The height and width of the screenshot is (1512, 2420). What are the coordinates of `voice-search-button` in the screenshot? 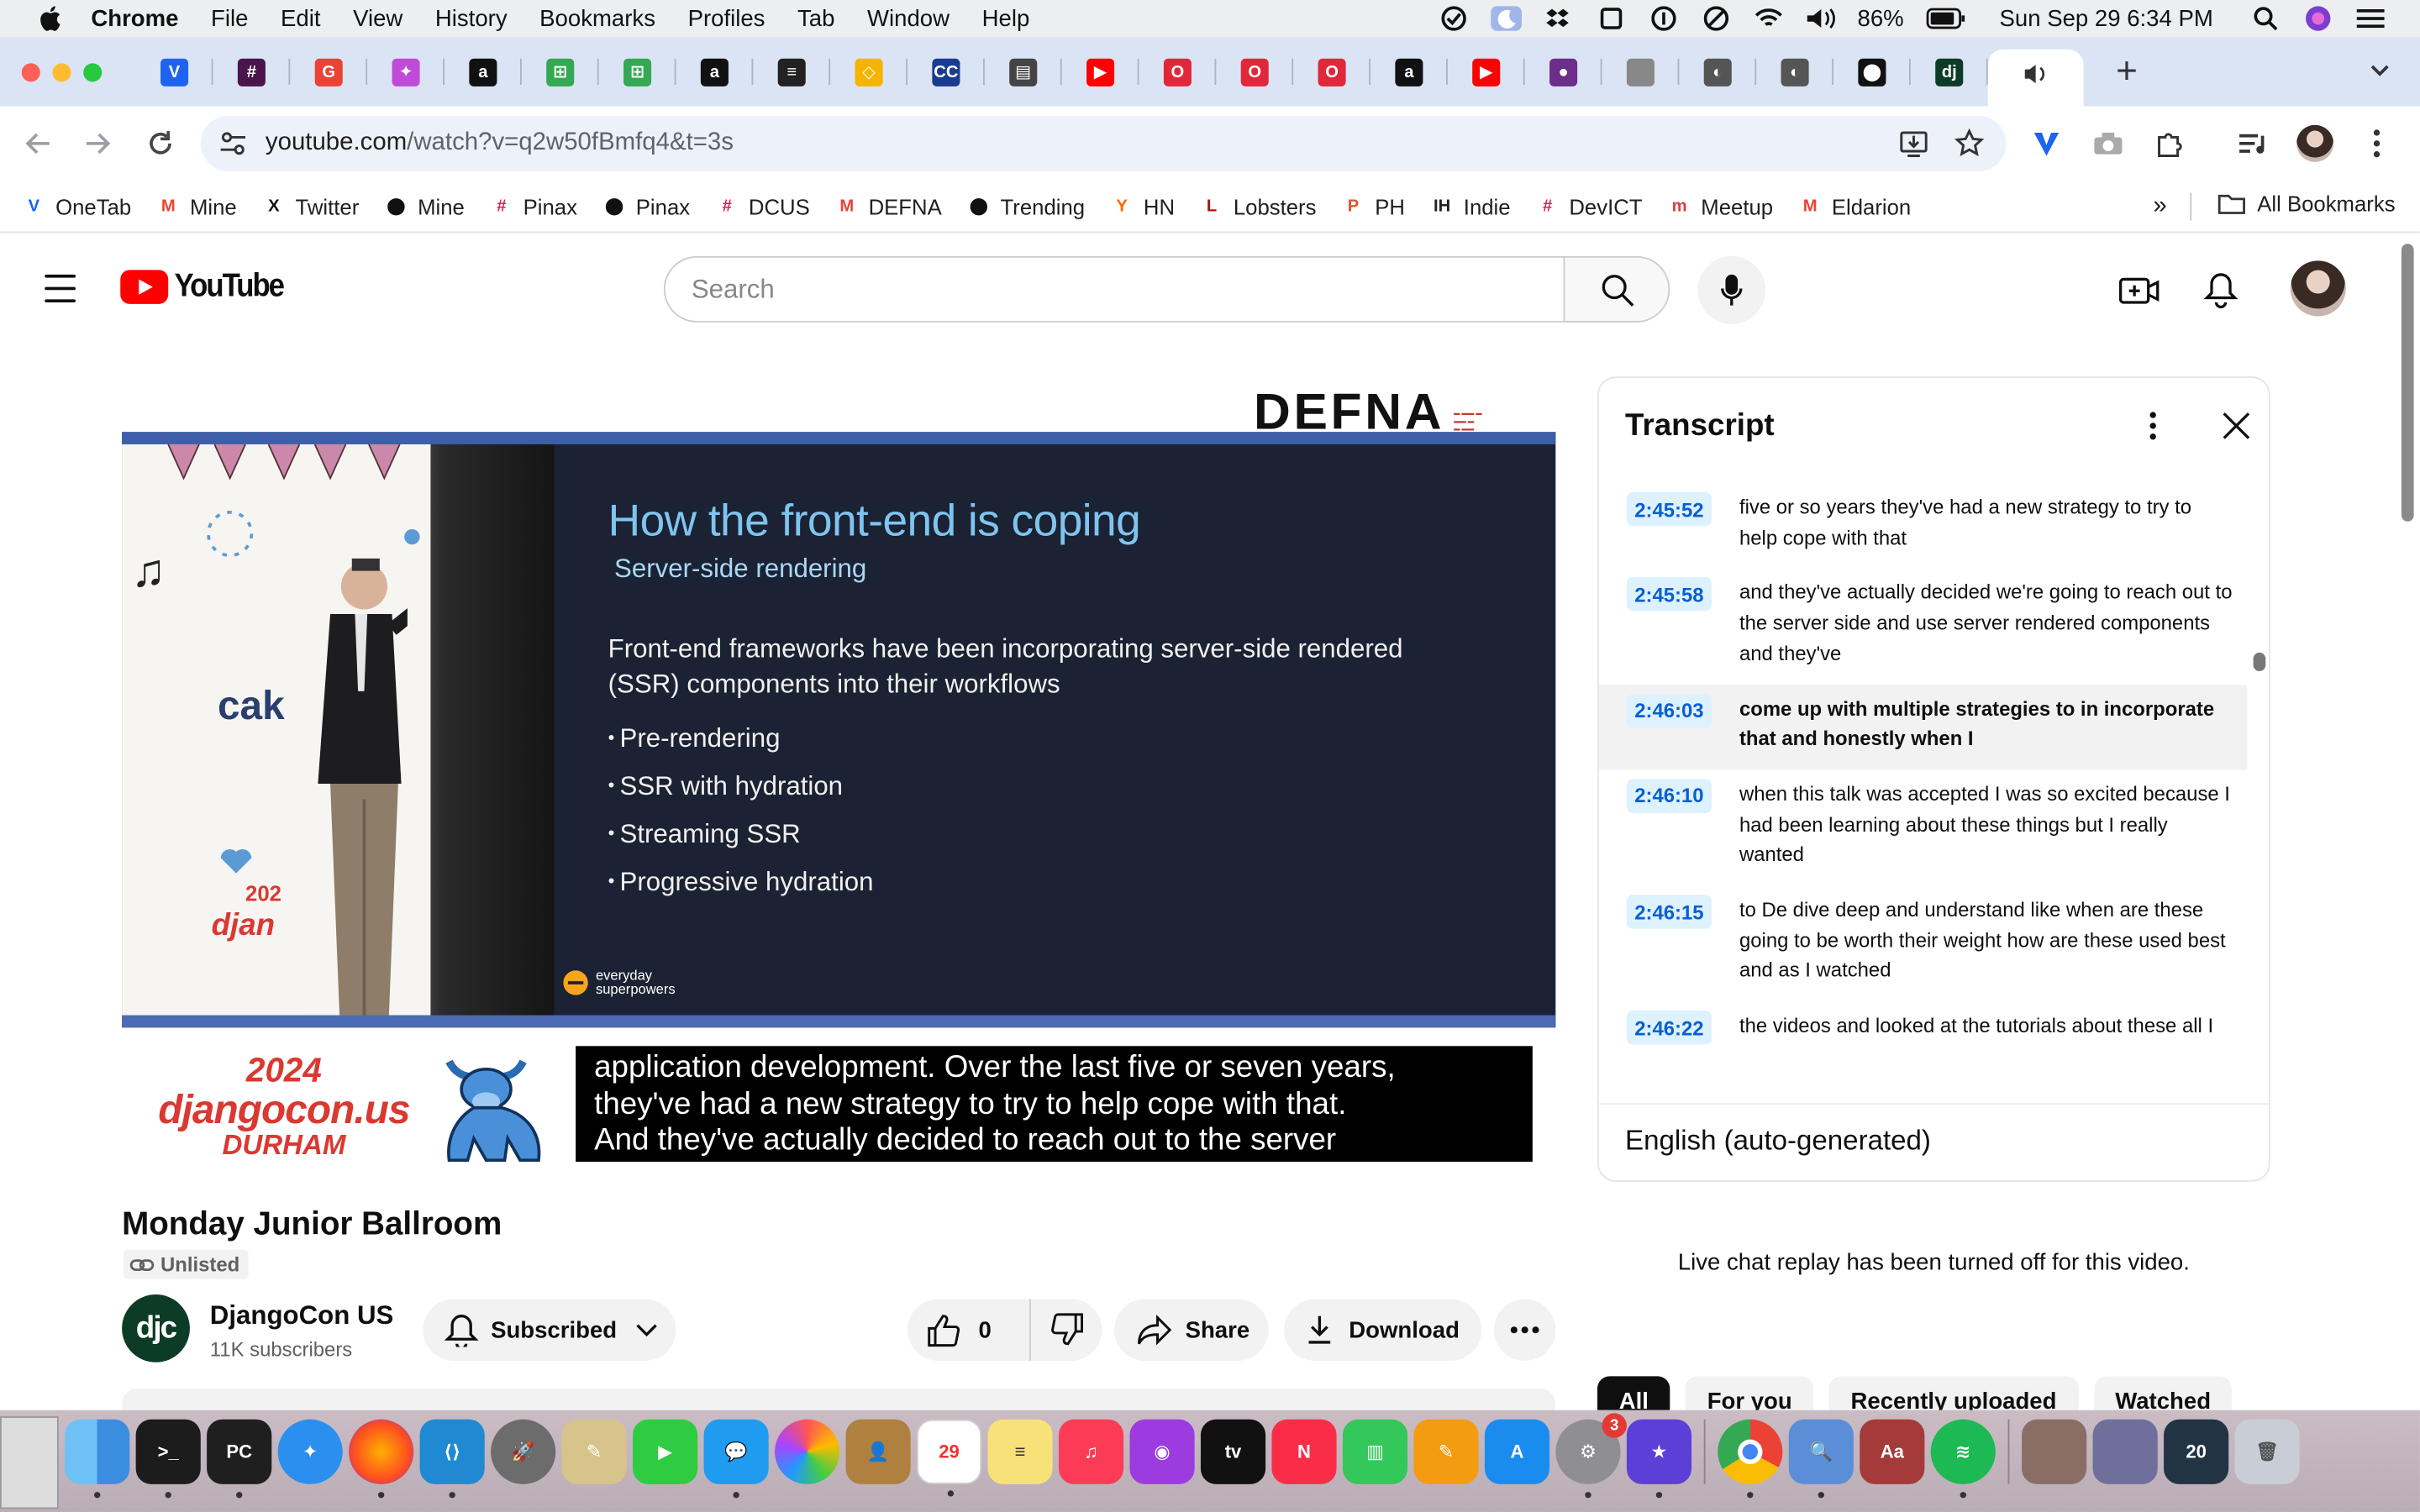 It's located at (1732, 289).